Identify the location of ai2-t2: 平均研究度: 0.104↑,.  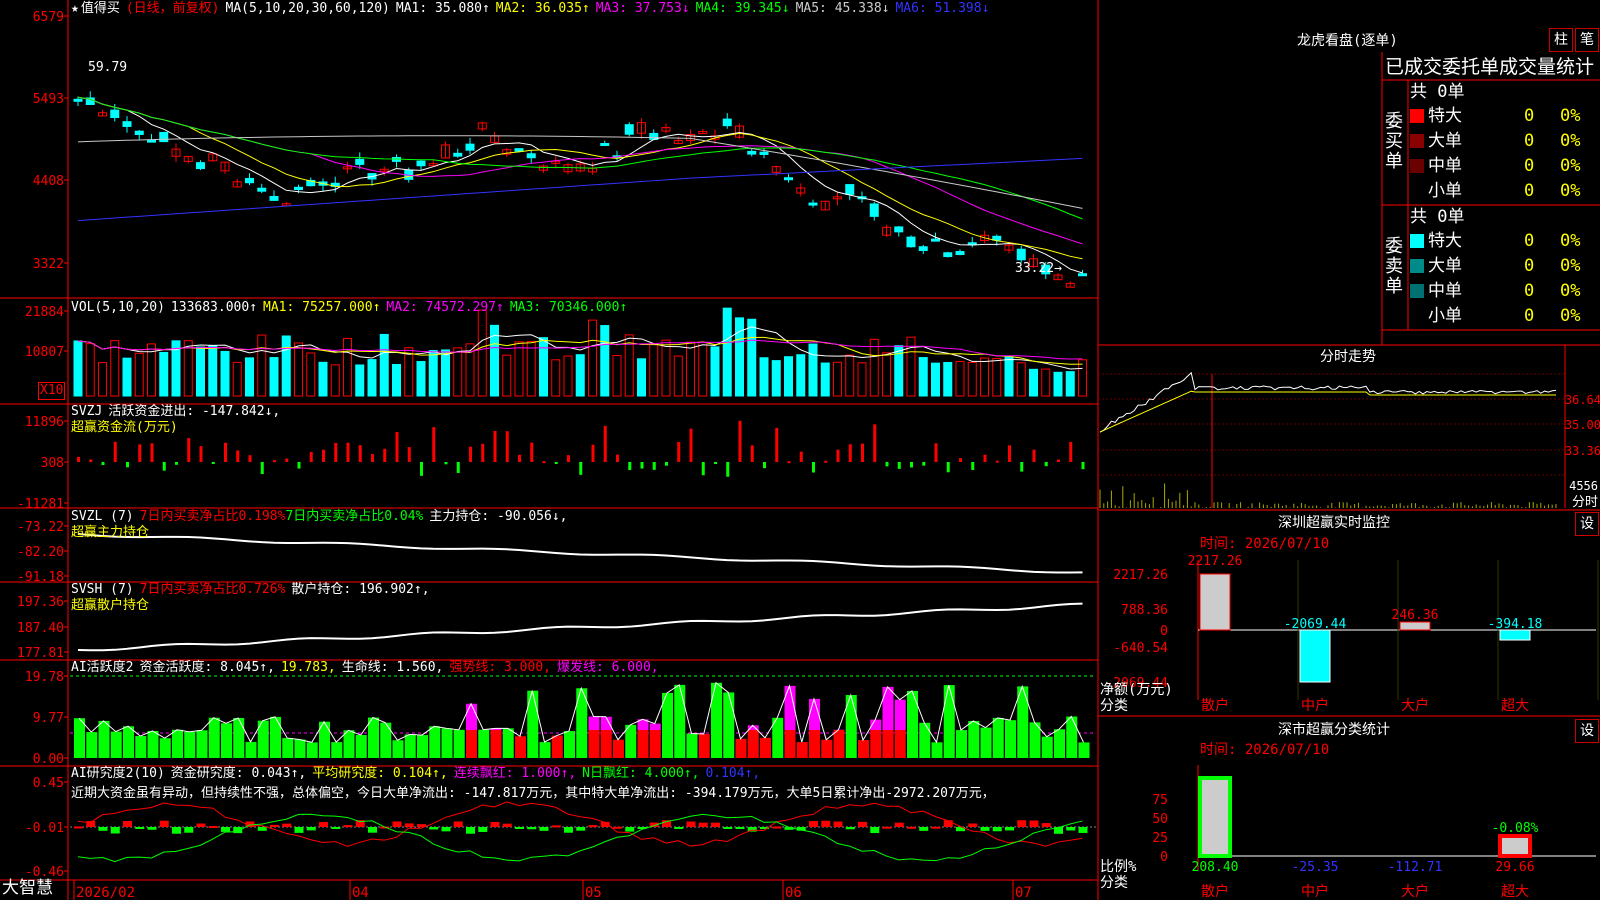
(380, 773).